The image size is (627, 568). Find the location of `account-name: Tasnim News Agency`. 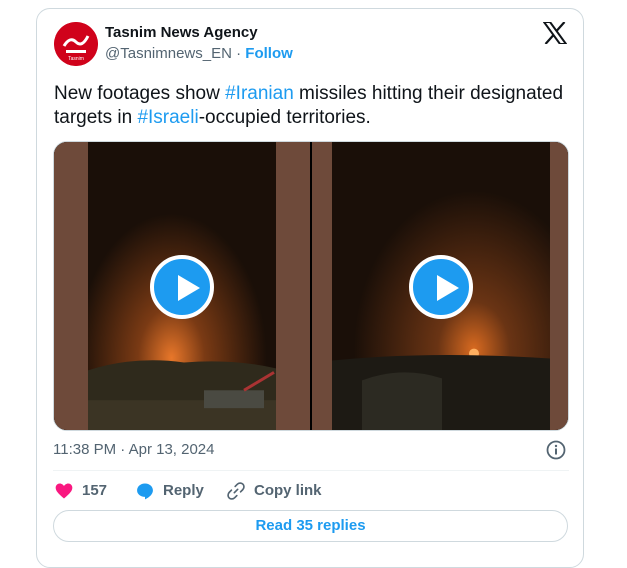

account-name: Tasnim News Agency is located at coordinates (181, 33).